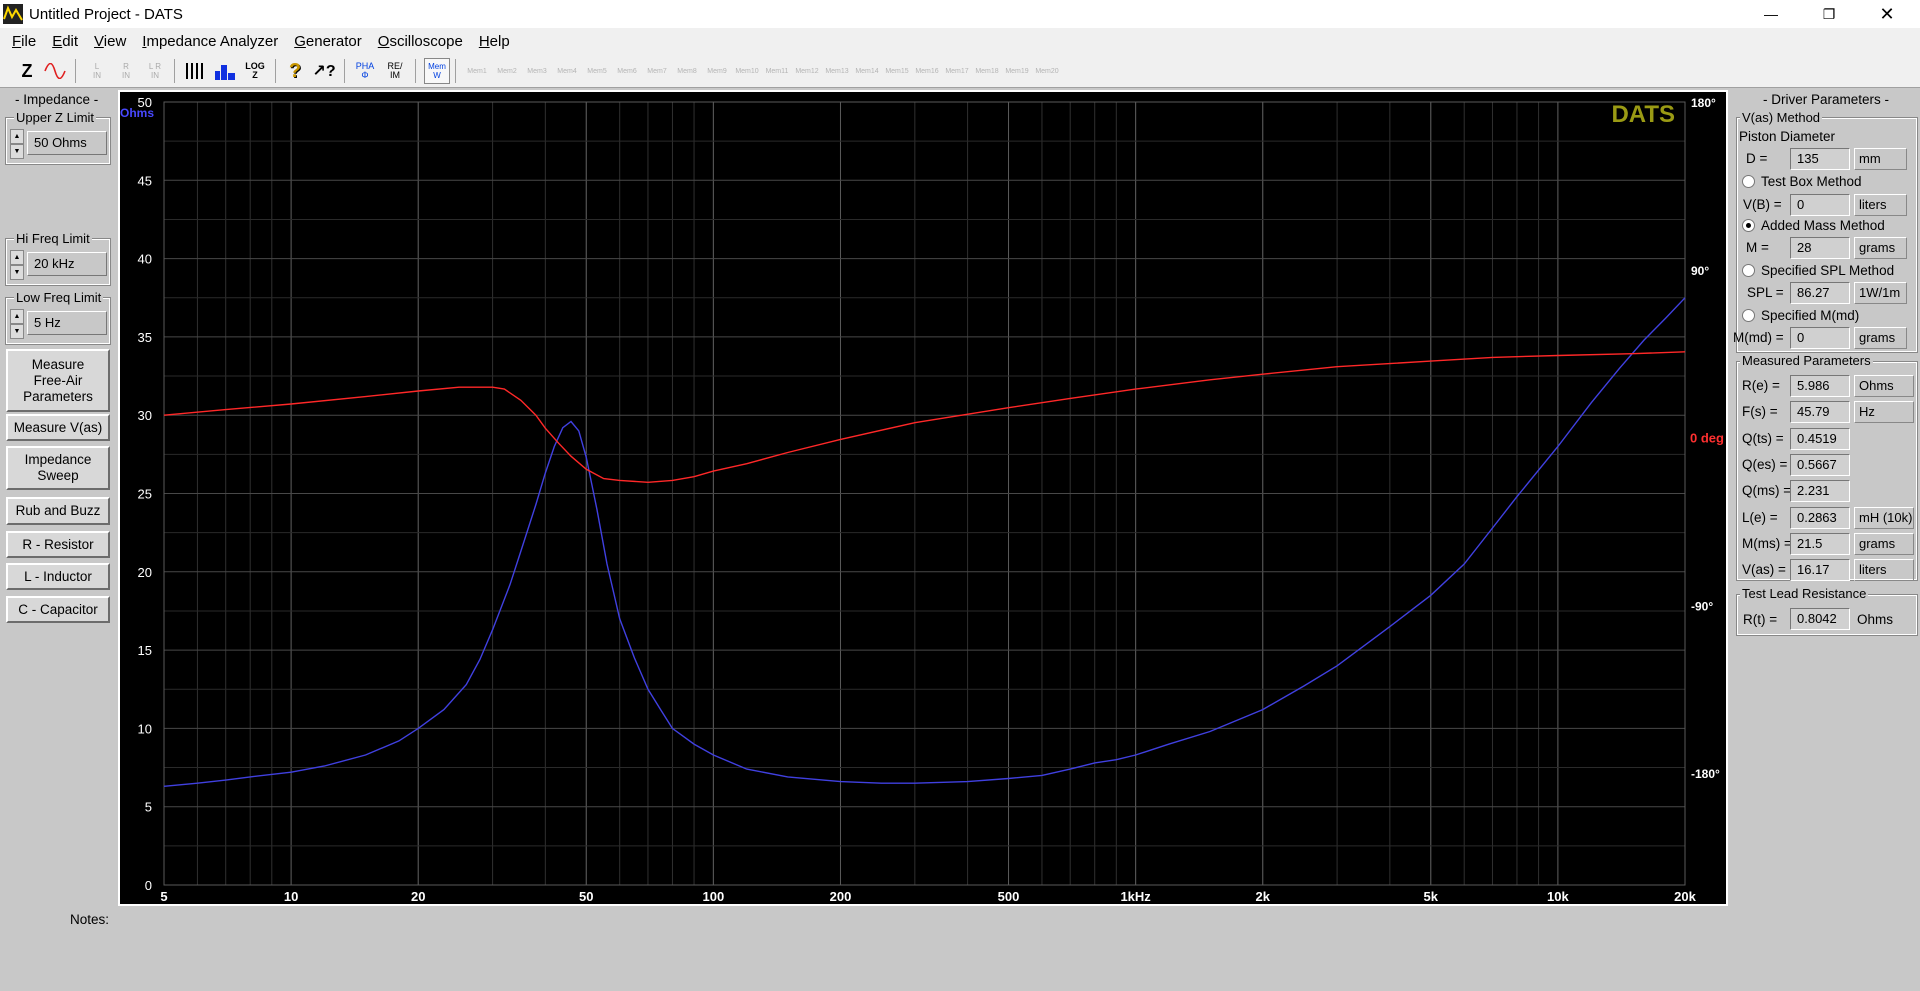  What do you see at coordinates (1047, 71) in the screenshot?
I see `memory-slot-20-button: Mem 20` at bounding box center [1047, 71].